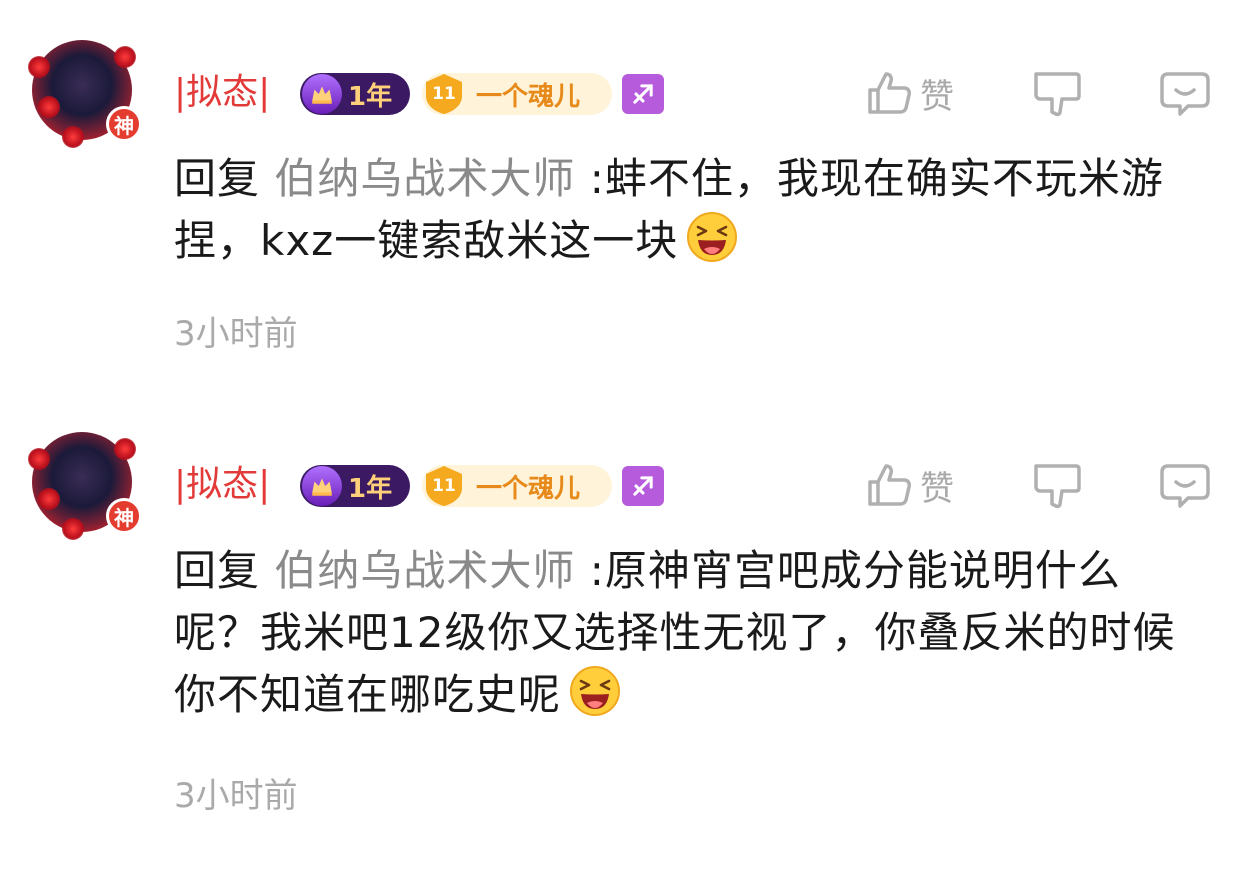 The height and width of the screenshot is (888, 1248). What do you see at coordinates (689, 210) in the screenshot?
I see `comment-body: 回复 伯纳乌战术大师 :蚌不住，我现在确实不玩米游捏，kxz一键索敌米这一块` at bounding box center [689, 210].